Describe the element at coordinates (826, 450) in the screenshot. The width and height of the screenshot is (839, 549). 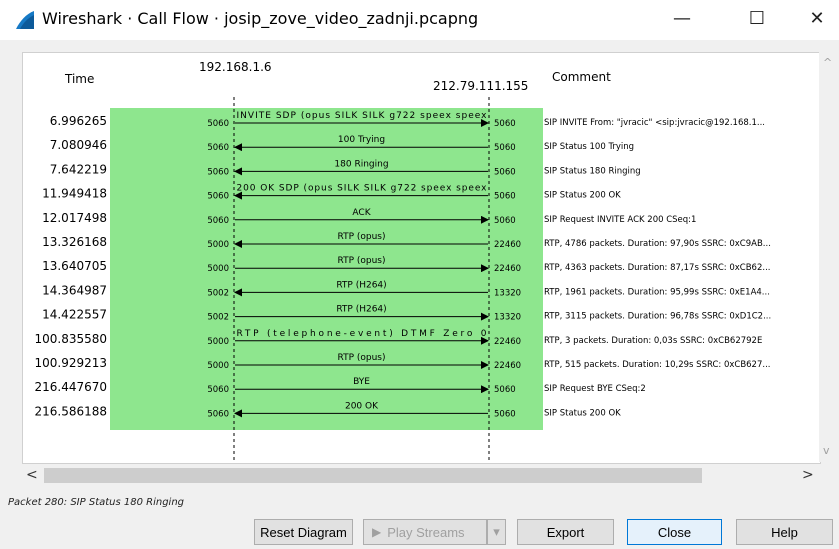
I see `scroll-down-icon: v` at that location.